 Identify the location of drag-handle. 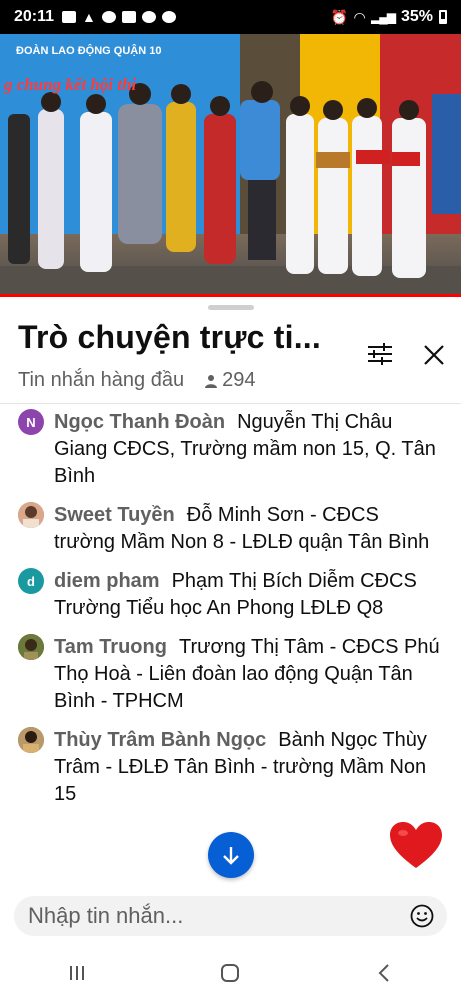
(231, 307).